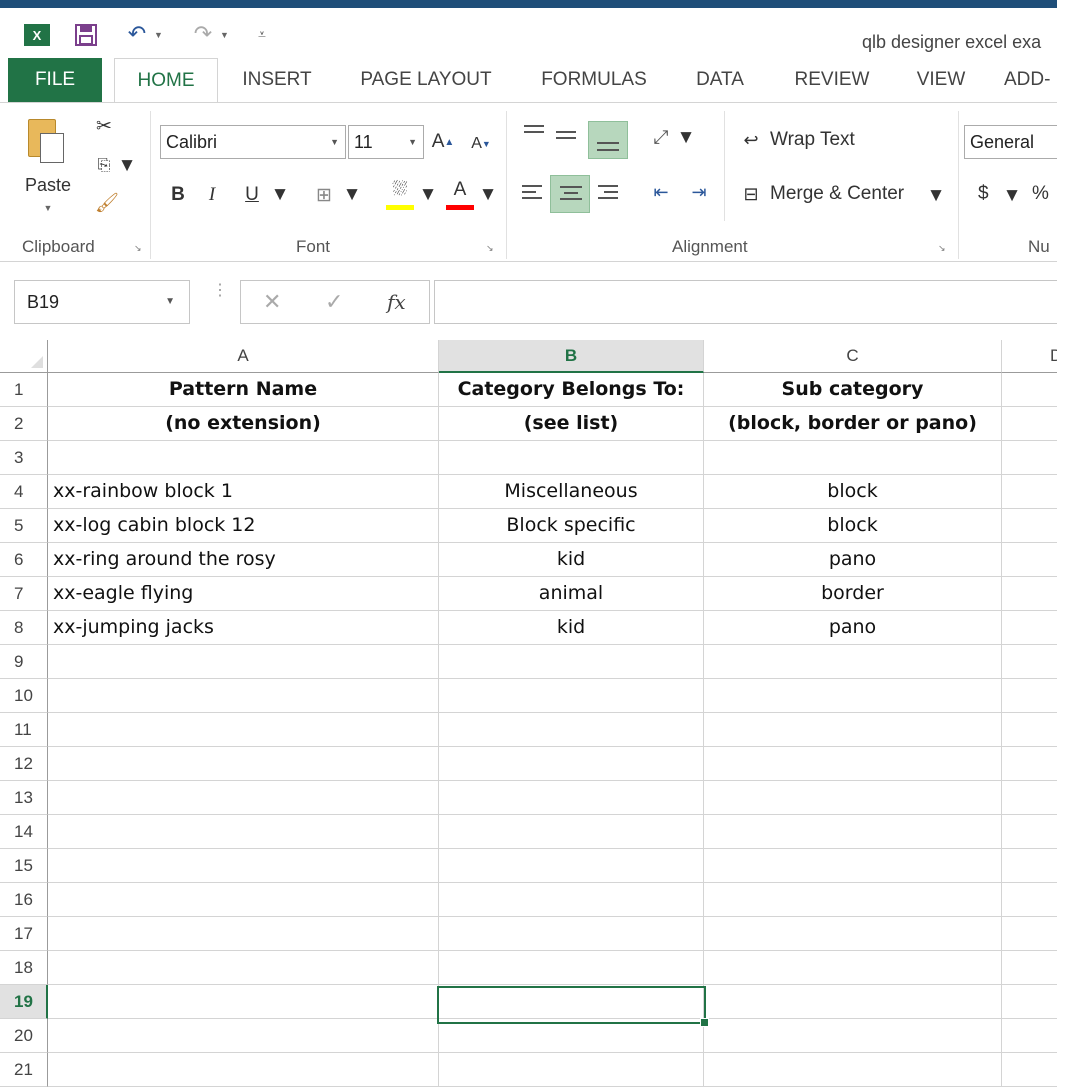 The width and height of the screenshot is (1071, 1088). I want to click on cell-d1, so click(1029, 390).